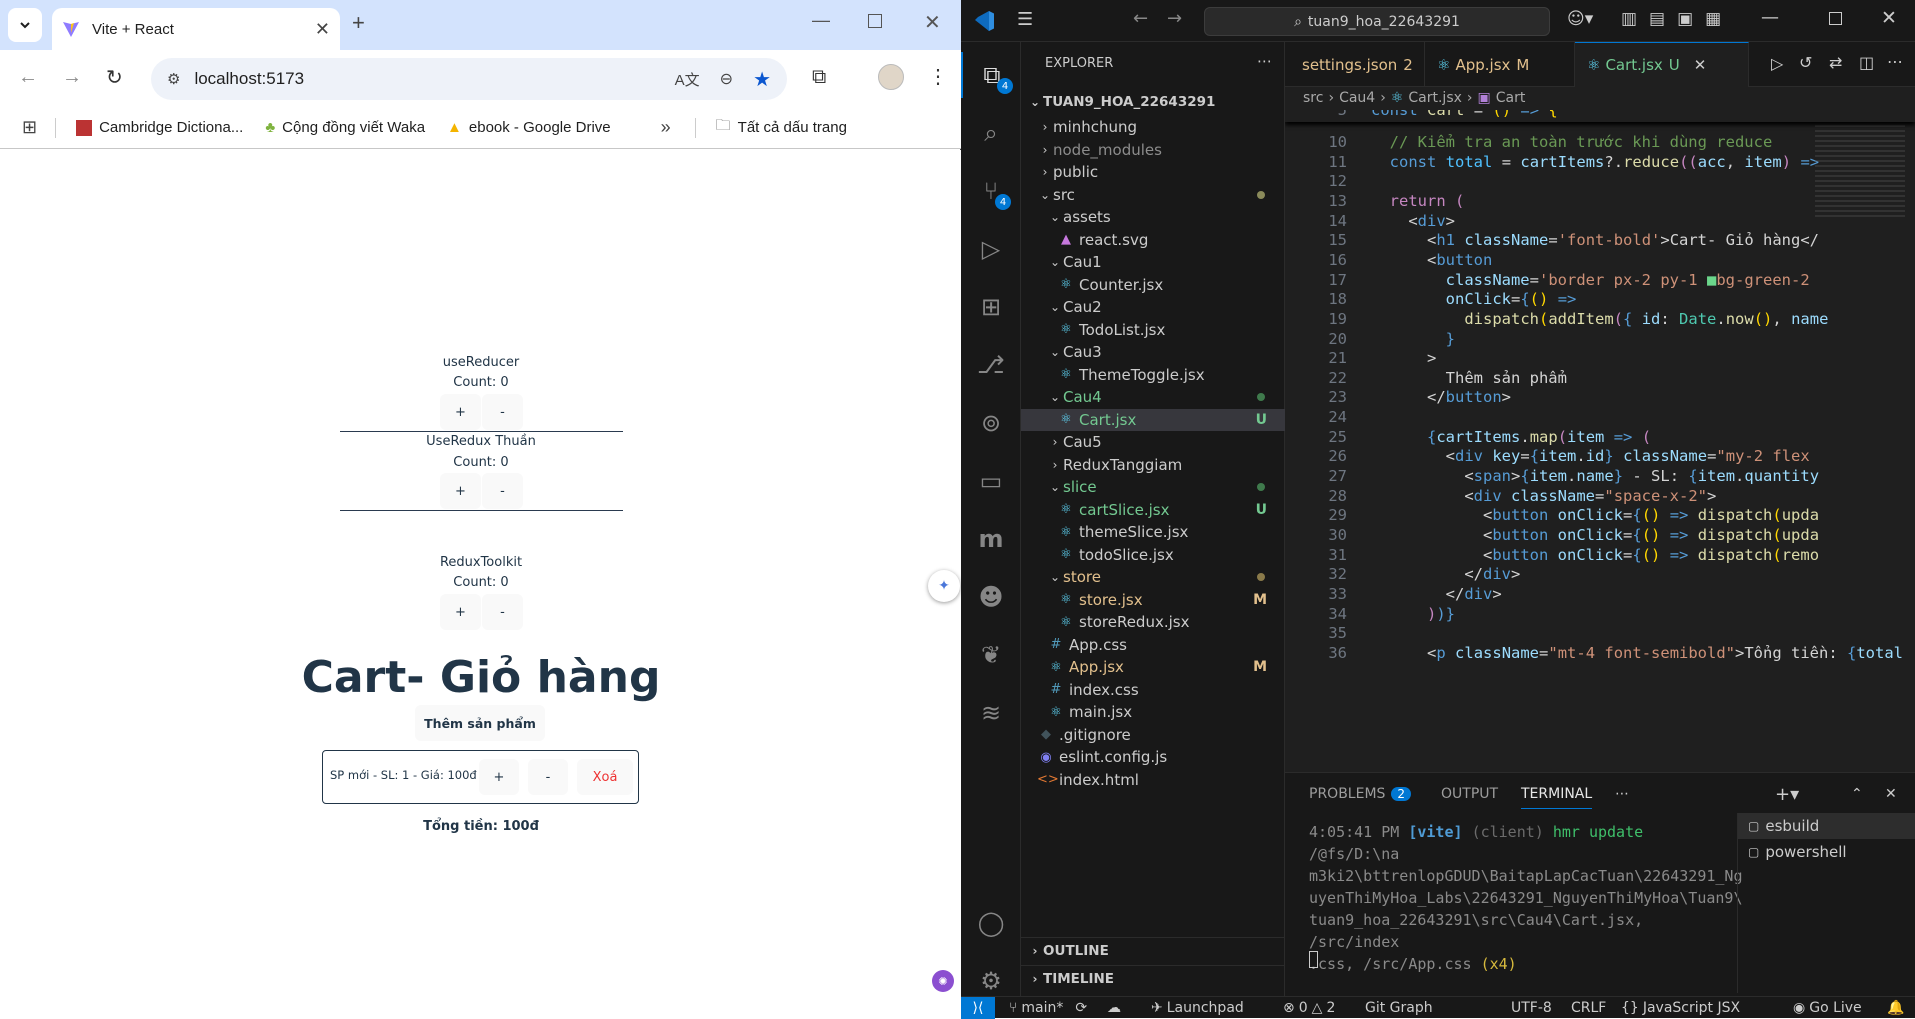  I want to click on tab-terminal: TERMINAL, so click(1557, 794).